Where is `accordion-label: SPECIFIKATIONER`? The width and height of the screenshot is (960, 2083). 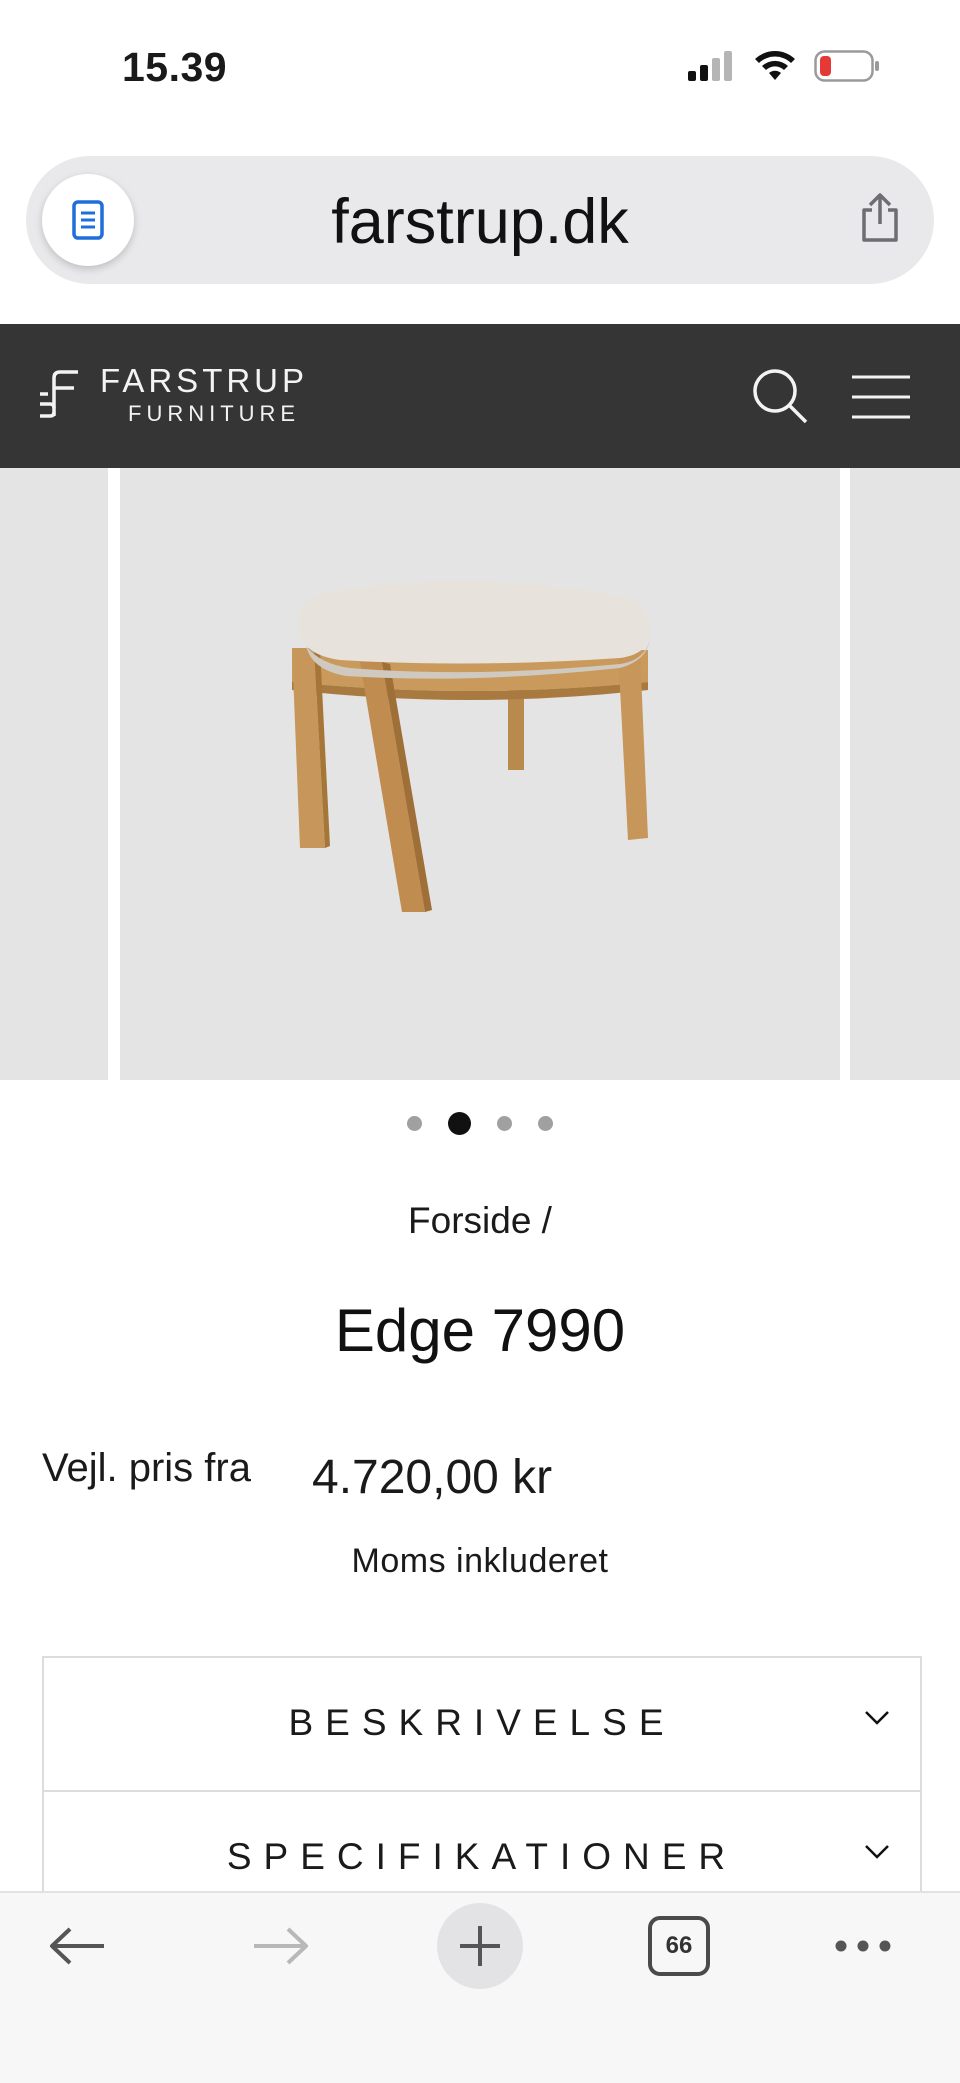 accordion-label: SPECIFIKATIONER is located at coordinates (482, 1856).